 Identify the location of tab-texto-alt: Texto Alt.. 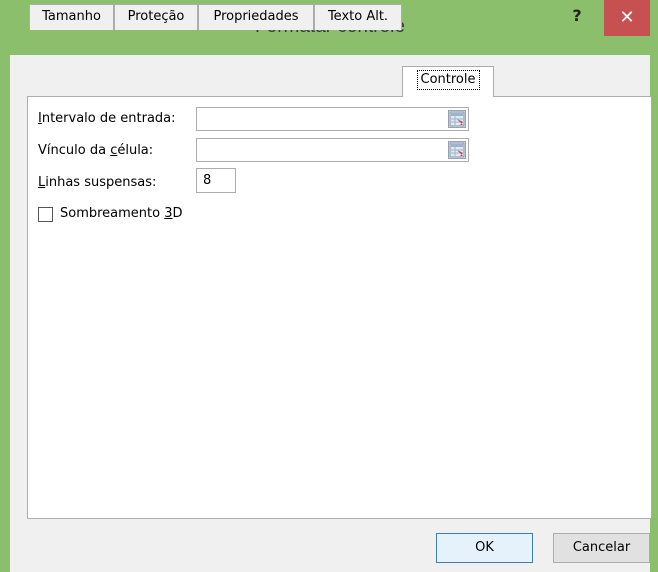
(358, 17).